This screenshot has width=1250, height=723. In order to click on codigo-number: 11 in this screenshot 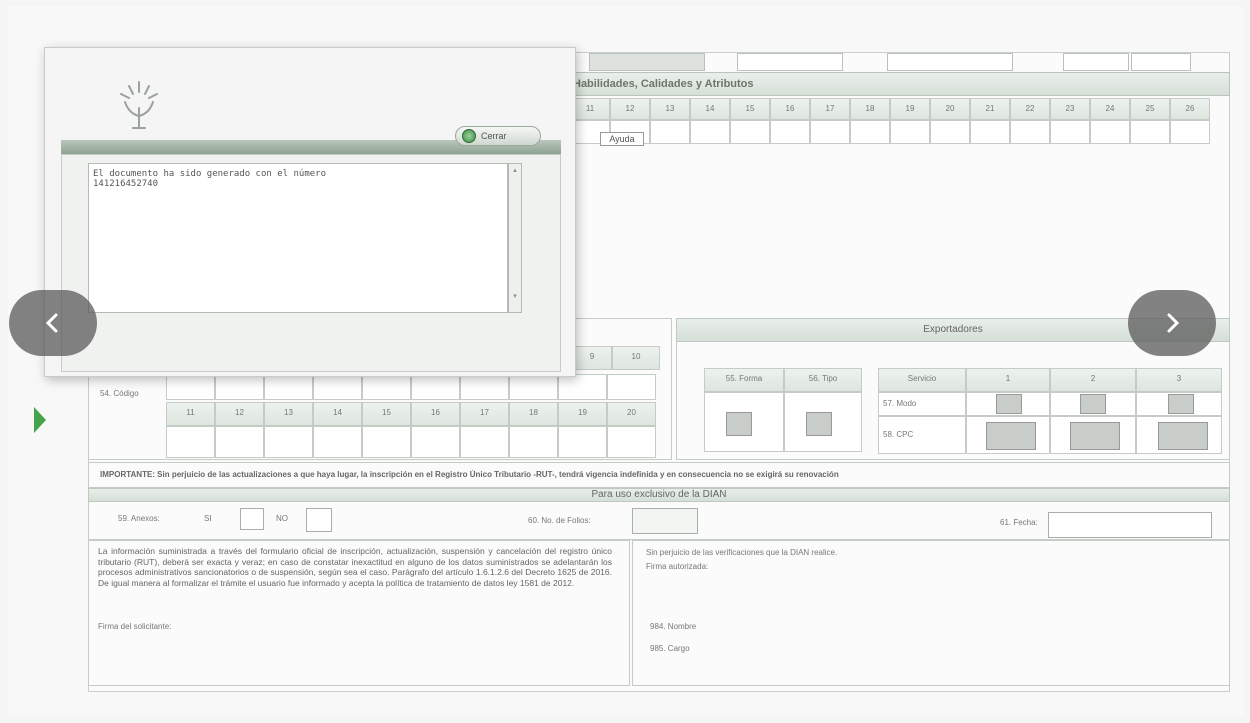, I will do `click(190, 414)`.